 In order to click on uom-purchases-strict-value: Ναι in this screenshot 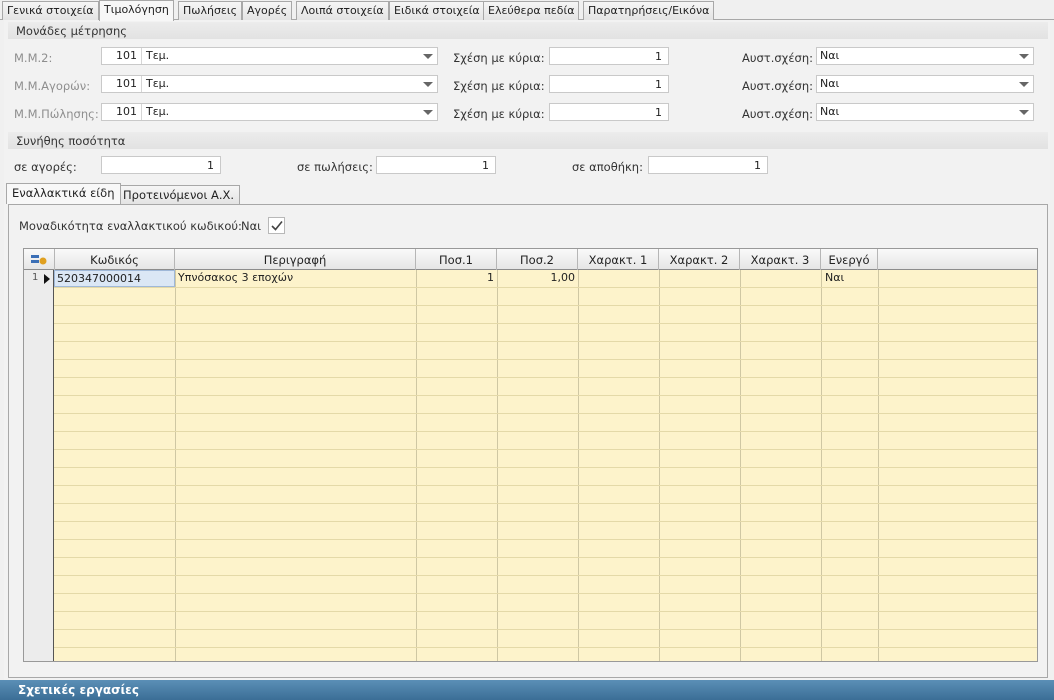, I will do `click(830, 83)`.